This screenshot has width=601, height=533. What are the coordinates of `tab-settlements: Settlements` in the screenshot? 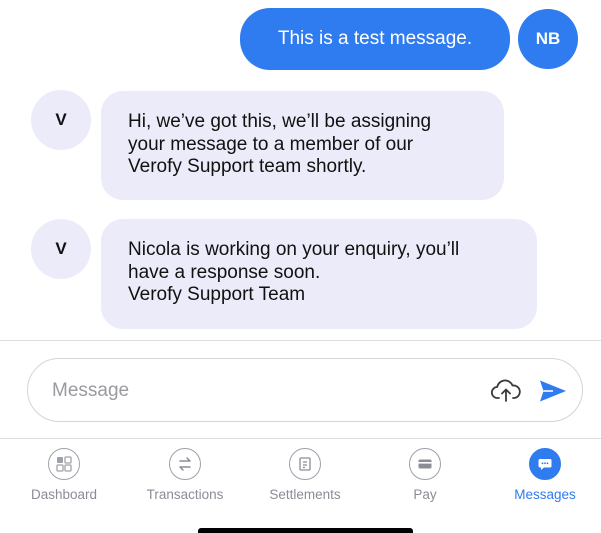 It's located at (305, 478).